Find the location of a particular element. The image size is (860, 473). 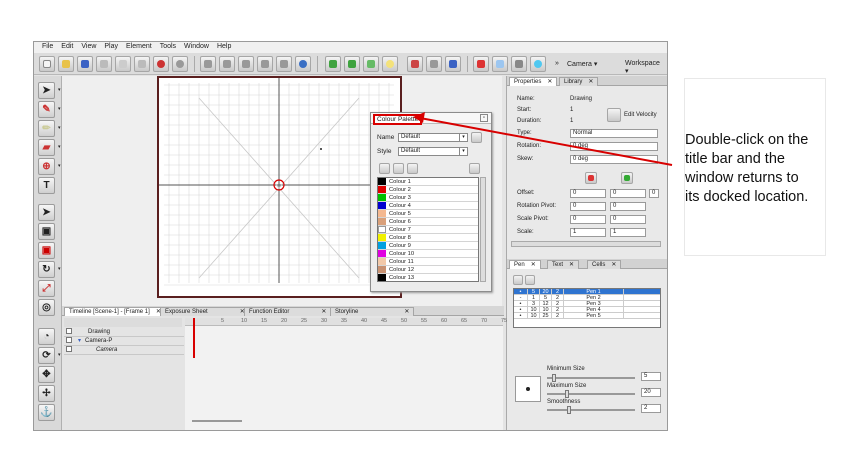

callout-line-1: Double-click on the is located at coordinates (747, 140).